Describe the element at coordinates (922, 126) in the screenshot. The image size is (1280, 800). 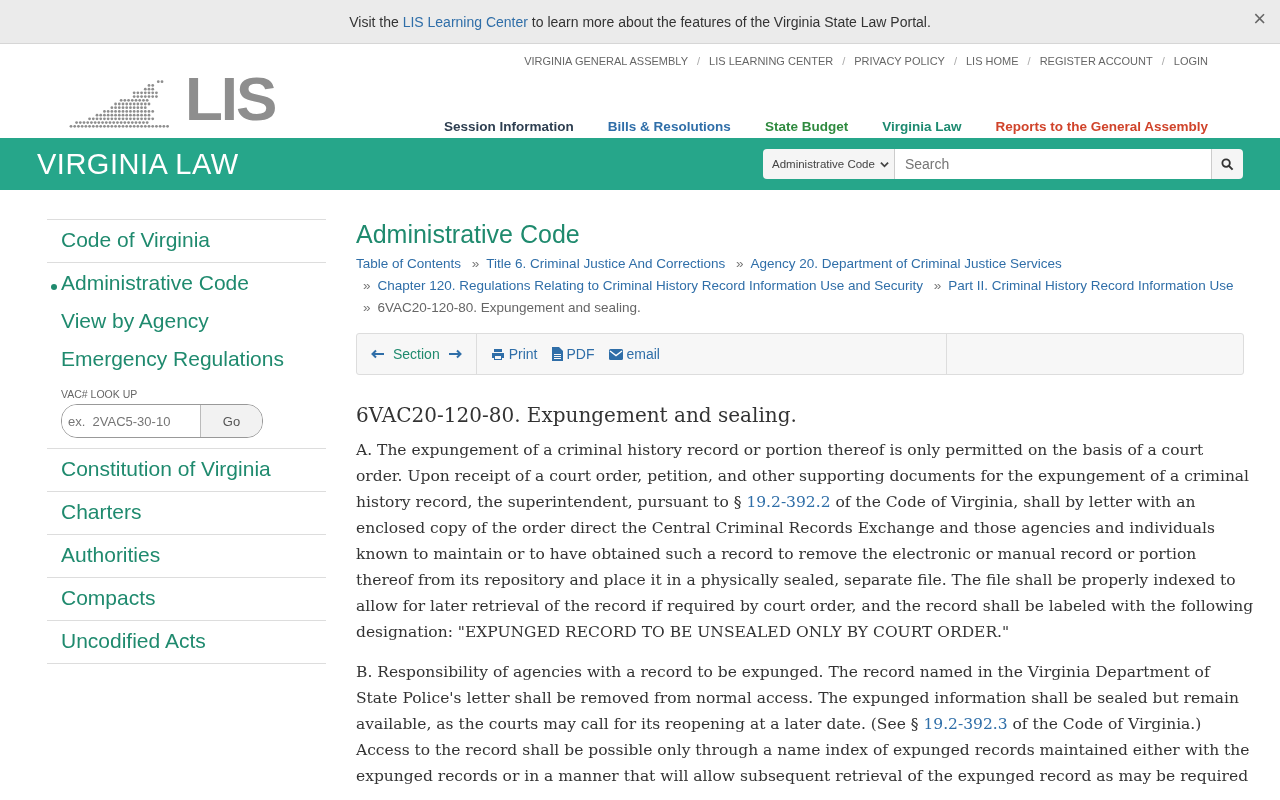
I see `main-nav-link: Virginia Law` at that location.